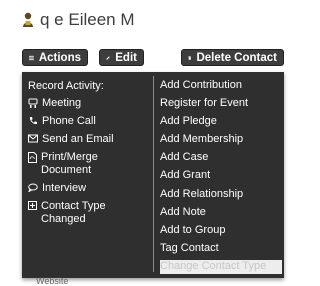  Describe the element at coordinates (32, 205) in the screenshot. I see `plus-box-icon` at that location.